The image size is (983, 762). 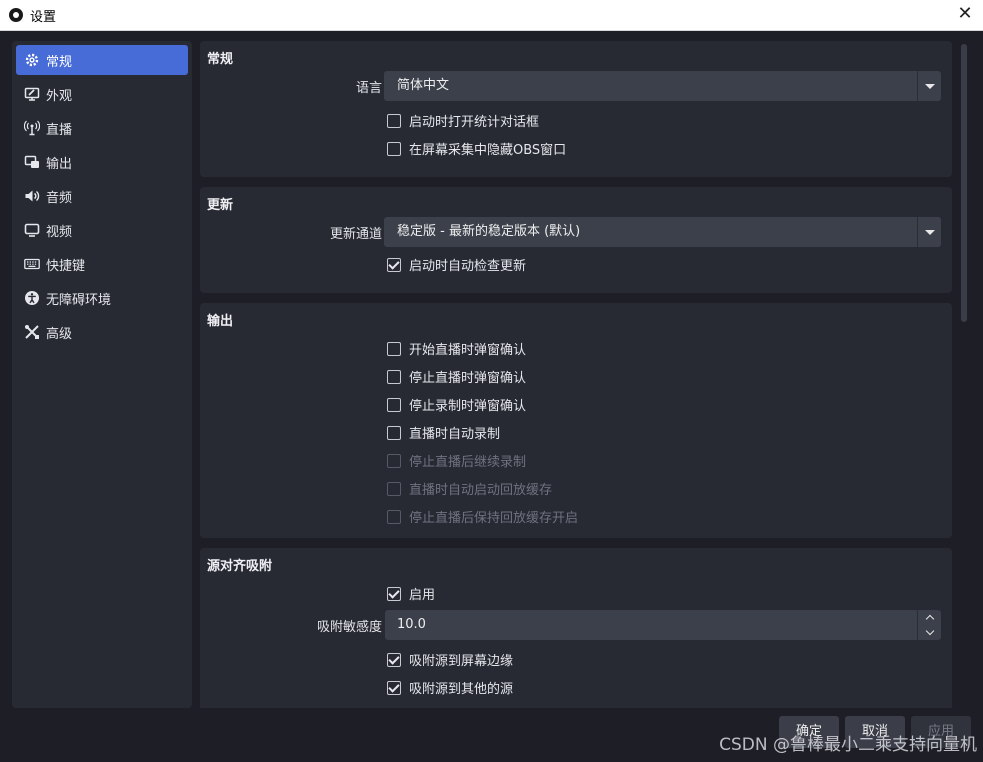 I want to click on update-channel-label: 更新通道, so click(x=355, y=234).